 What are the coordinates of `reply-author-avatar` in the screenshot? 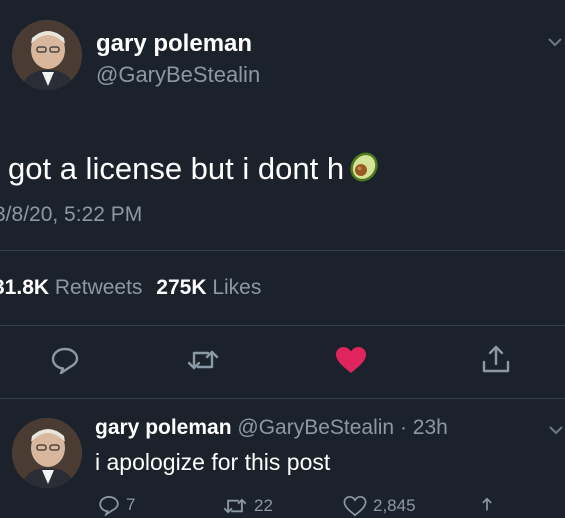 It's located at (47, 453).